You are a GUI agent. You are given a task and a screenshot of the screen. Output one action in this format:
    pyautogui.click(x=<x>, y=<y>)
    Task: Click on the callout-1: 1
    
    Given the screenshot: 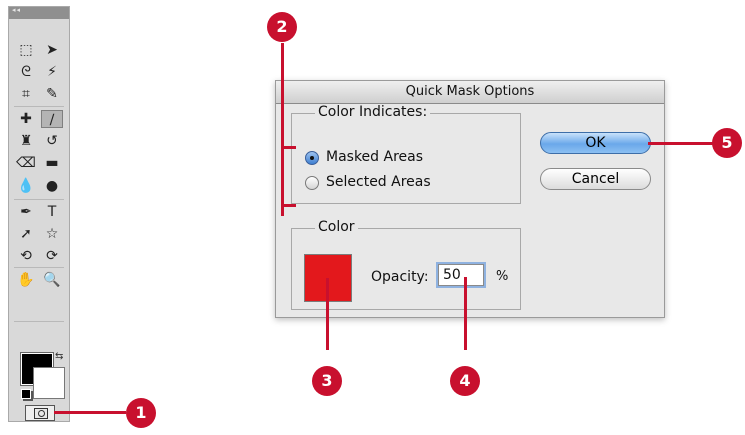 What is the action you would take?
    pyautogui.click(x=141, y=413)
    